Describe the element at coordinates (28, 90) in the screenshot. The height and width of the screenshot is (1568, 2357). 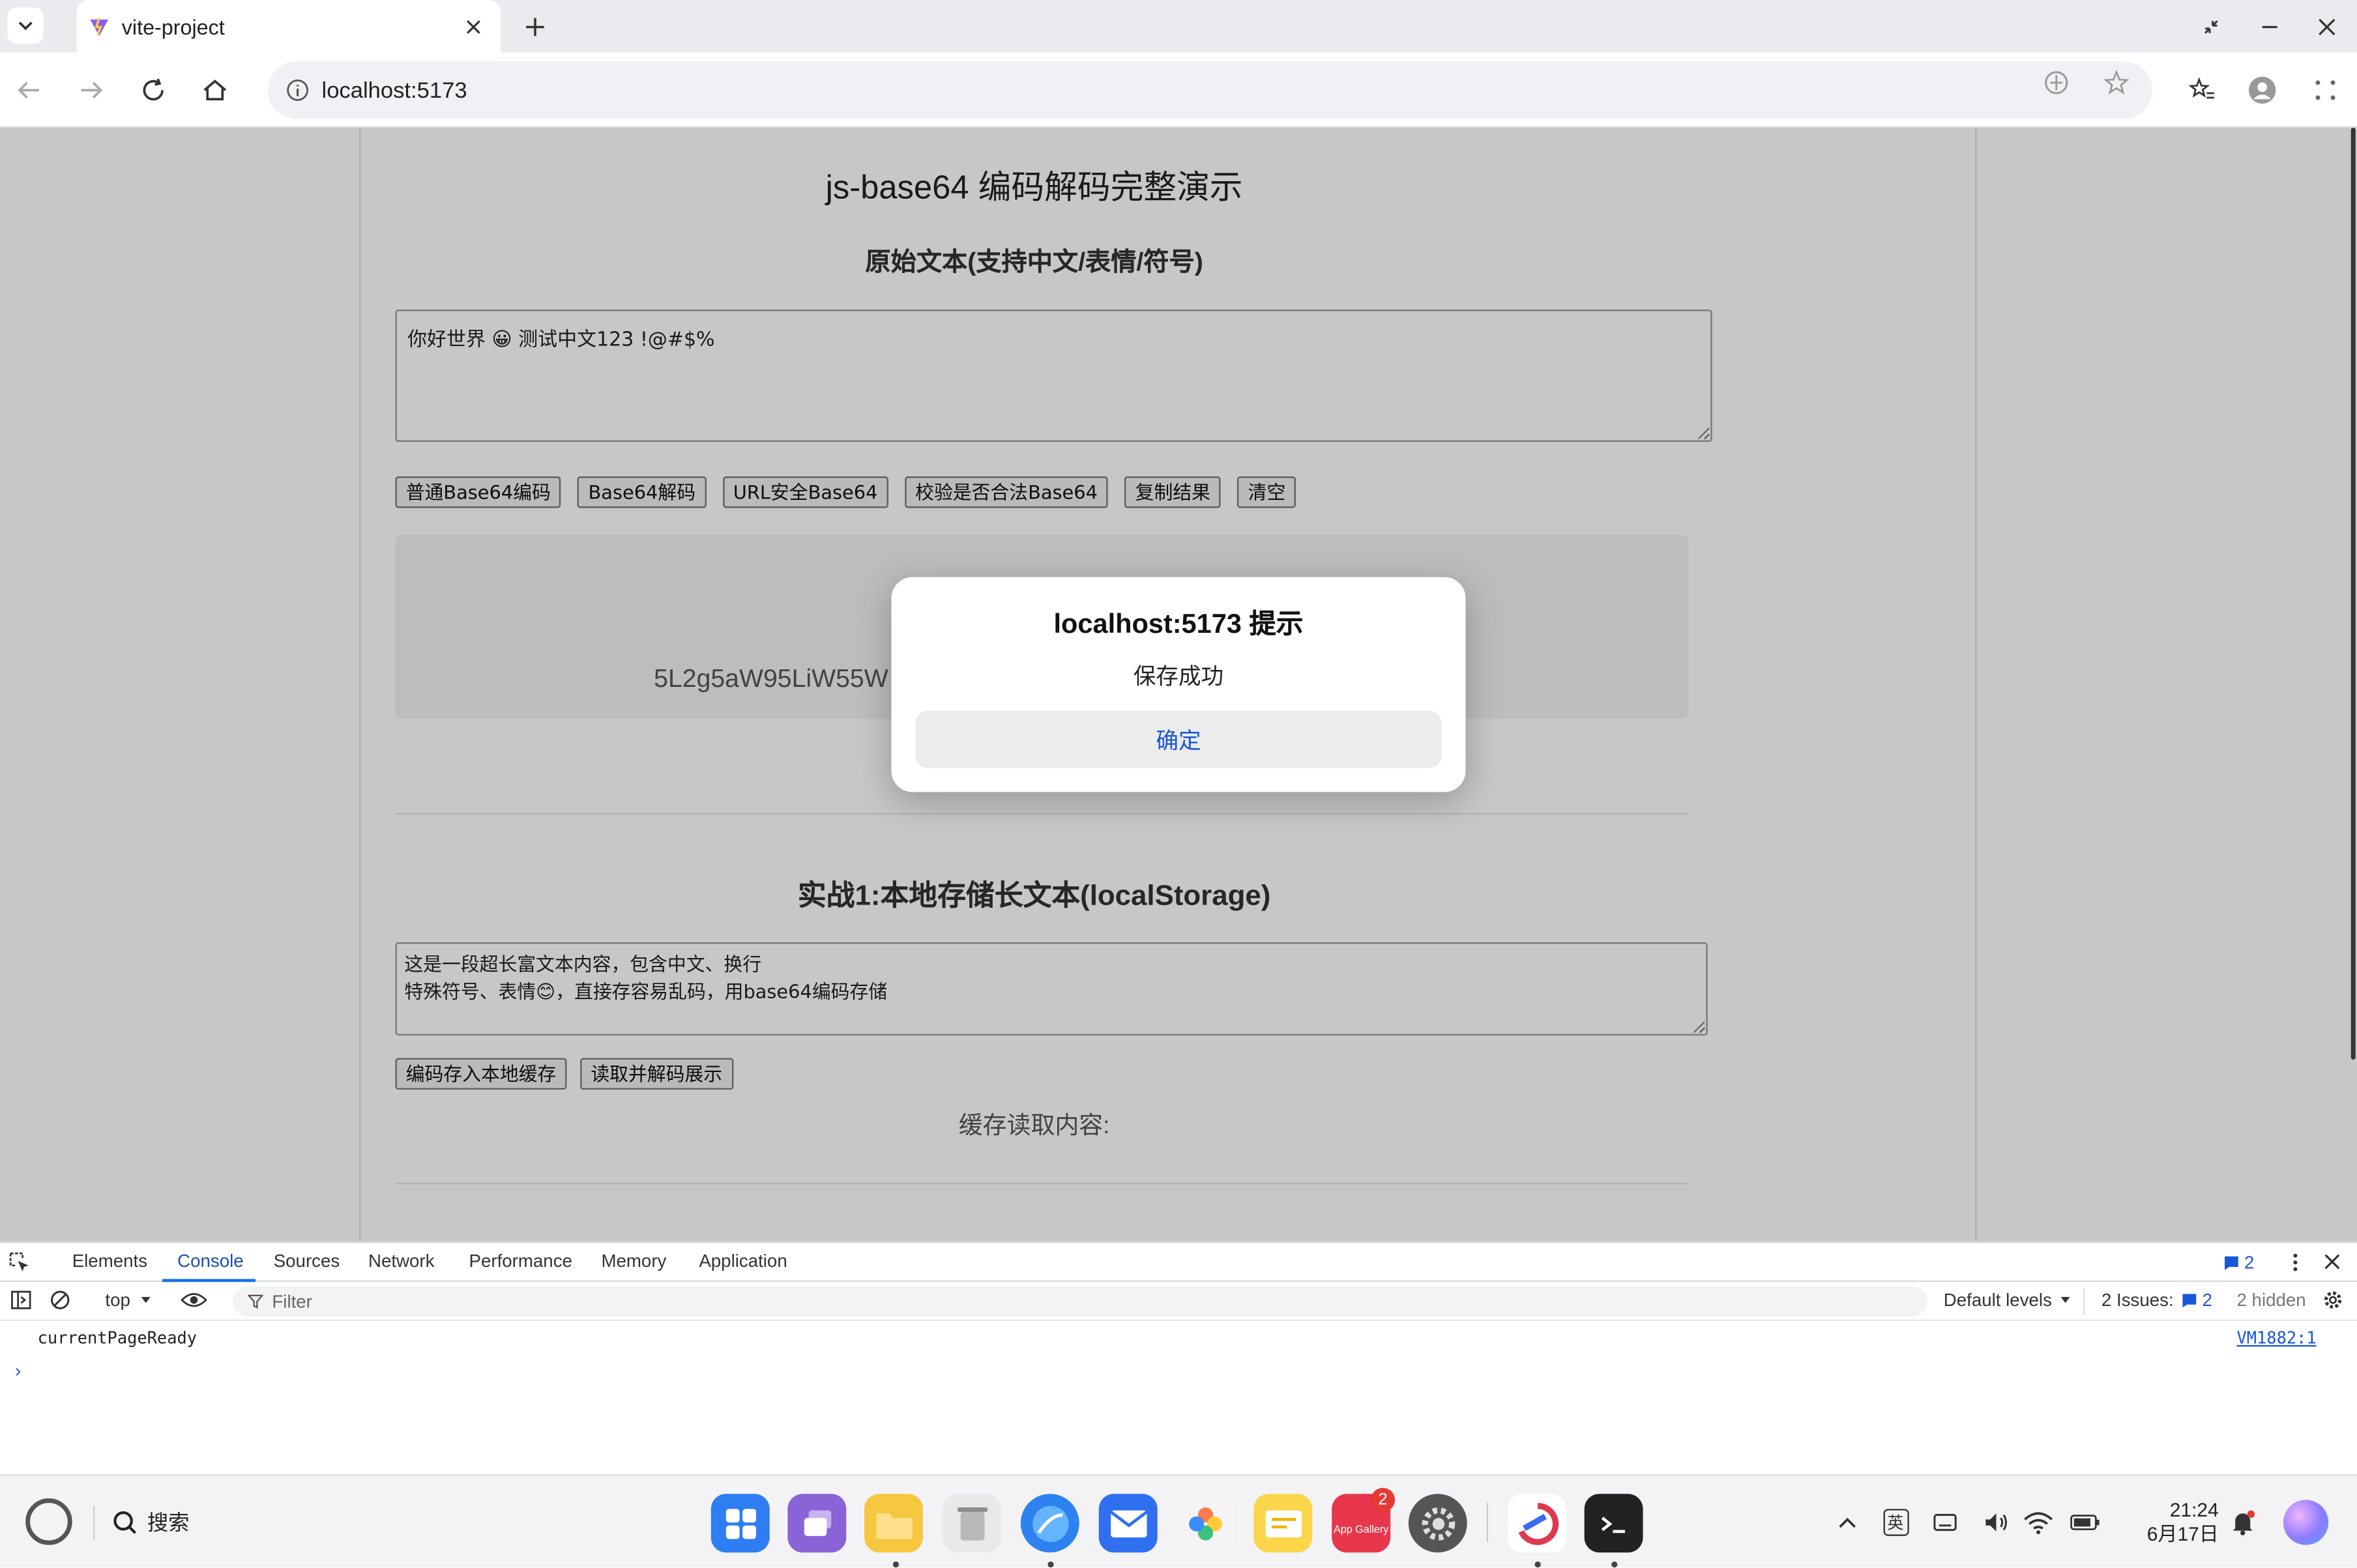
I see `back-icon` at that location.